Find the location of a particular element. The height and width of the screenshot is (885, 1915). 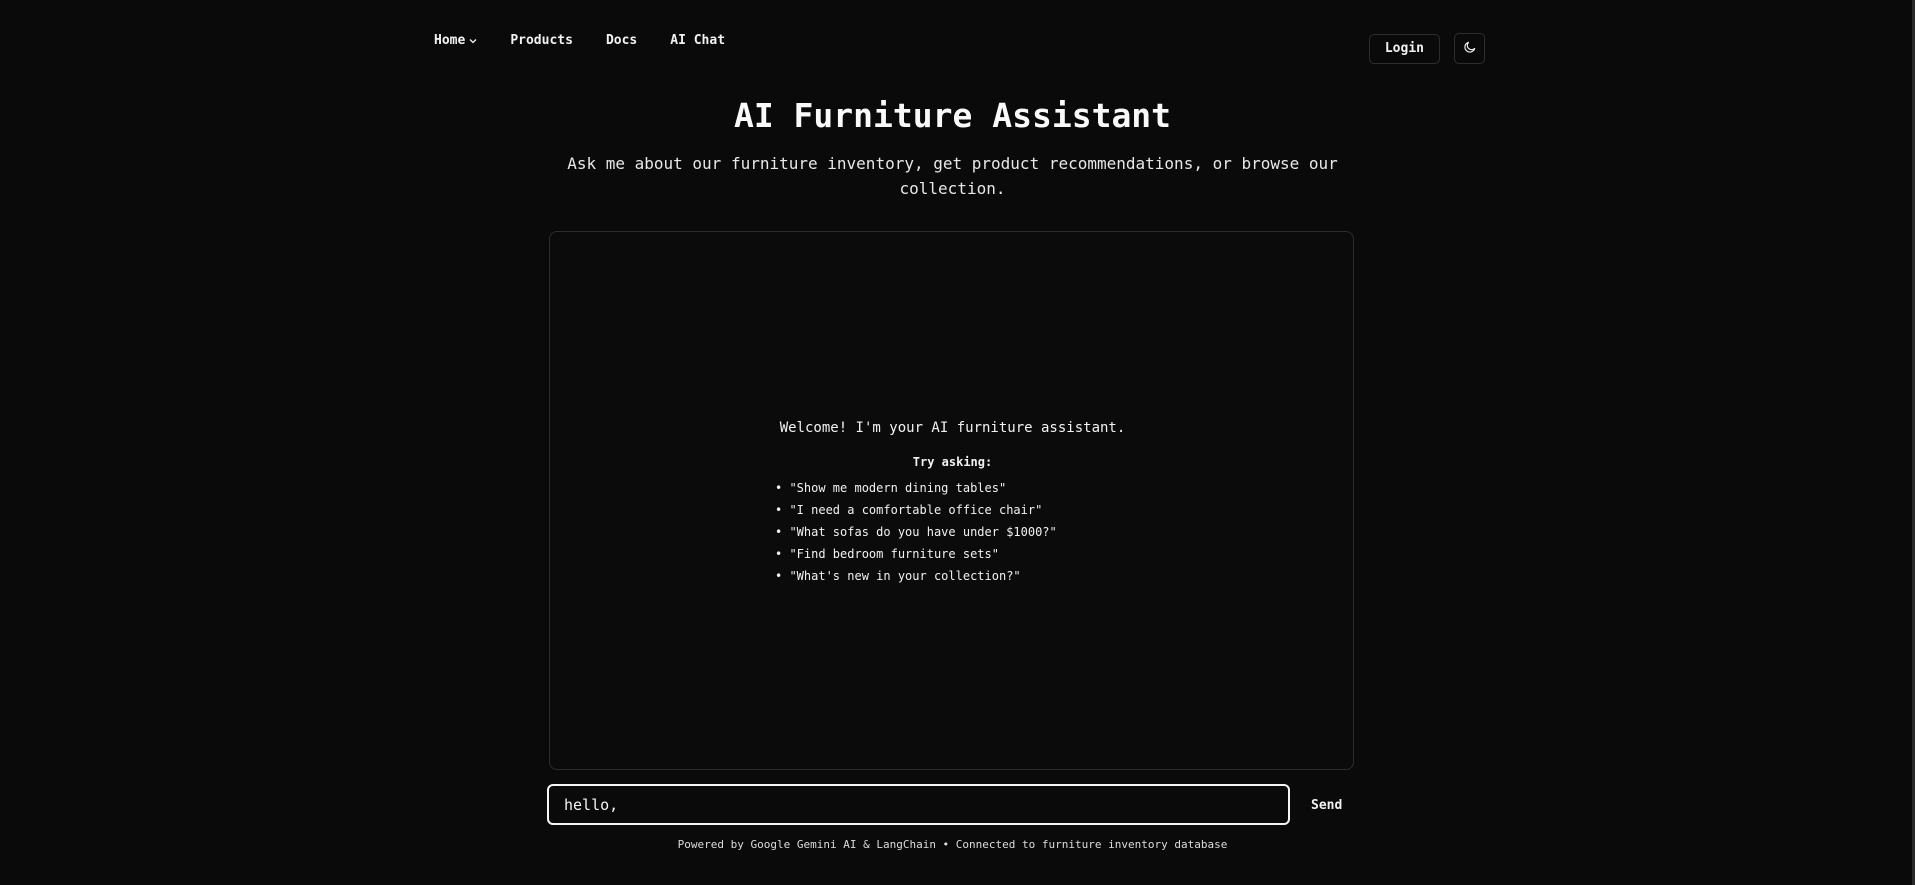

nav-ai-chat-label: AI Chat is located at coordinates (698, 40).